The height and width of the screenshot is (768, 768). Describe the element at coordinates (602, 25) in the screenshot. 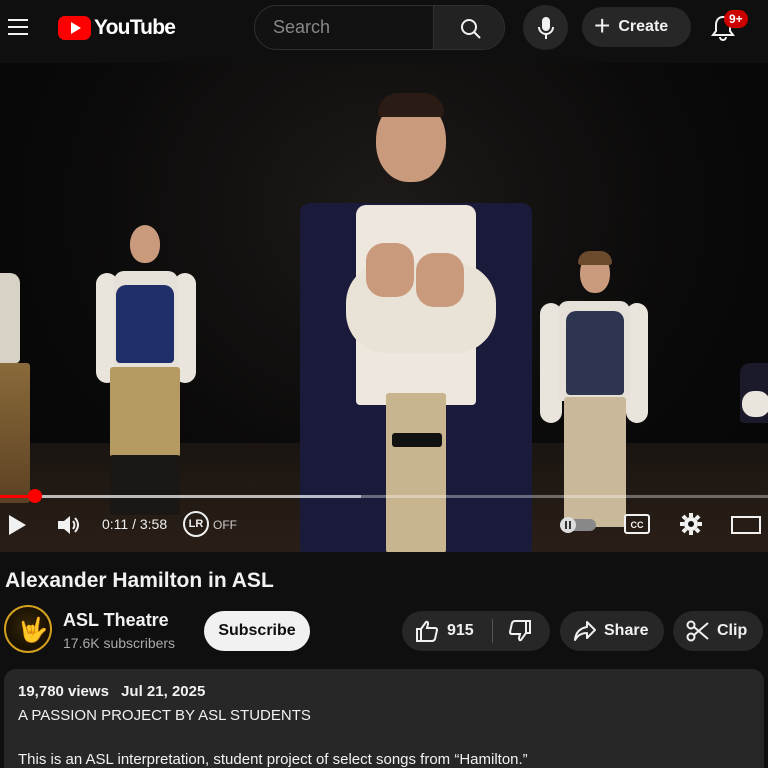

I see `plus-icon: +` at that location.